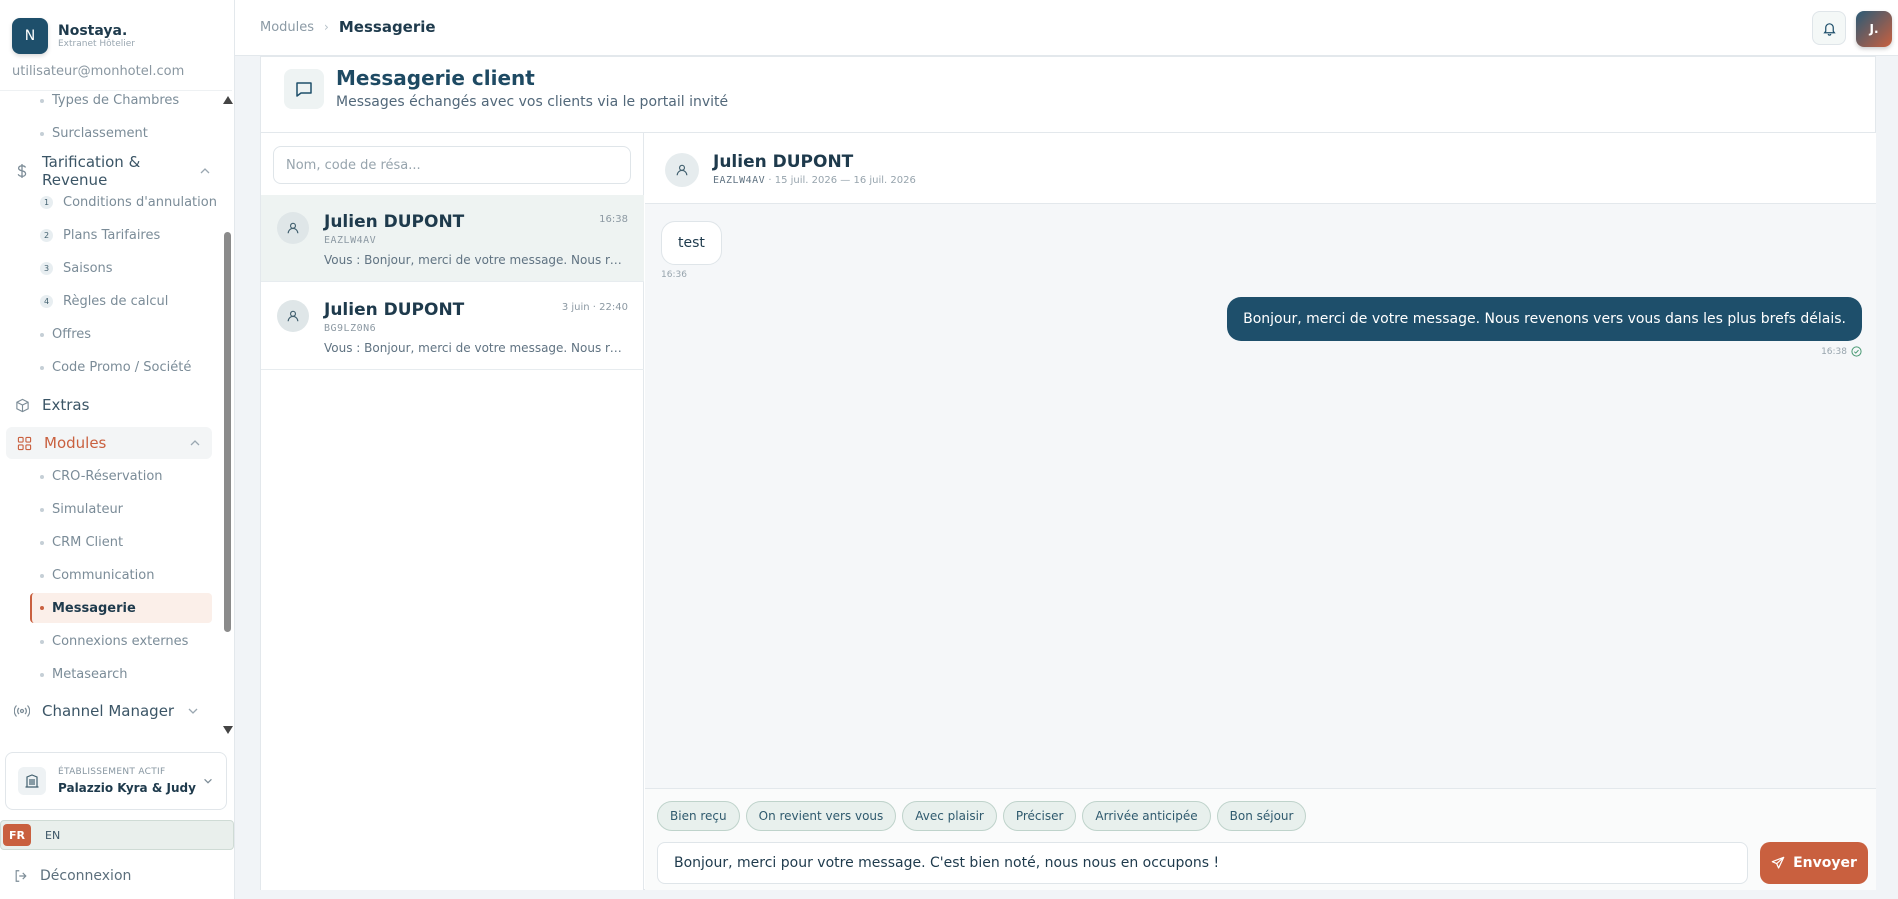 The image size is (1898, 899). I want to click on establishment-selector: ÉTABLISSEMENT ACTIF Palazzio Kyra & Judy, so click(116, 781).